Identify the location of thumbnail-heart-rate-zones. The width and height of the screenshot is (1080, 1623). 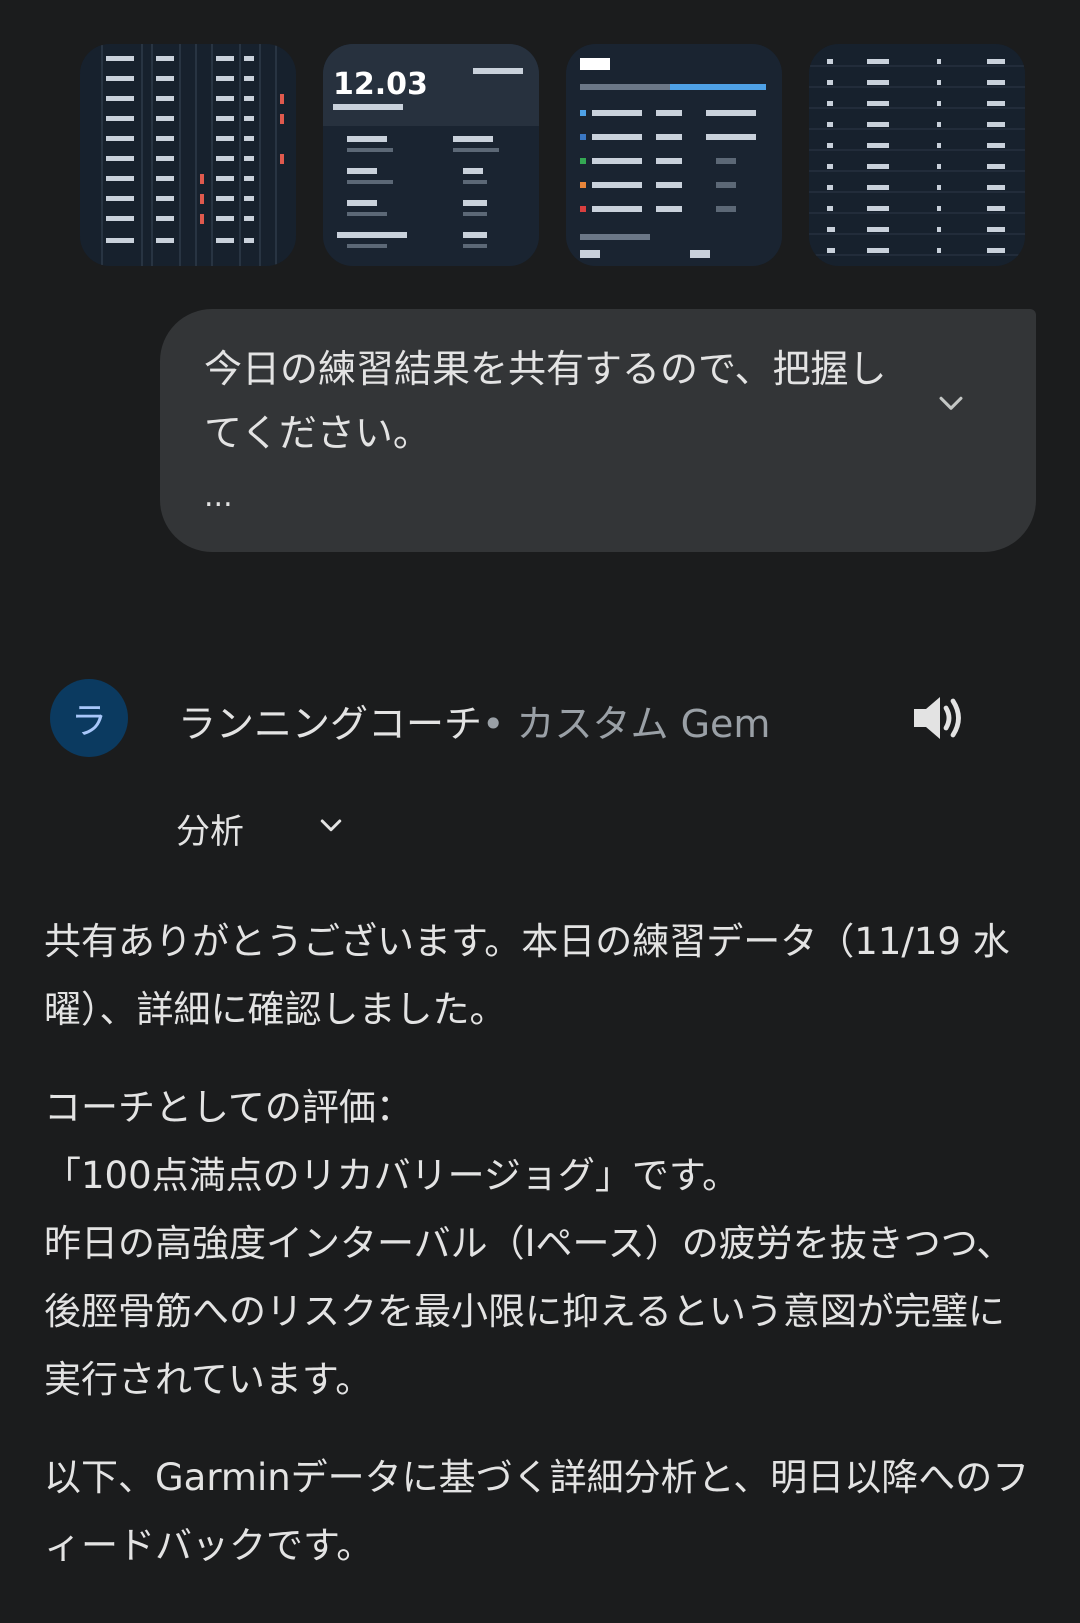
(674, 155).